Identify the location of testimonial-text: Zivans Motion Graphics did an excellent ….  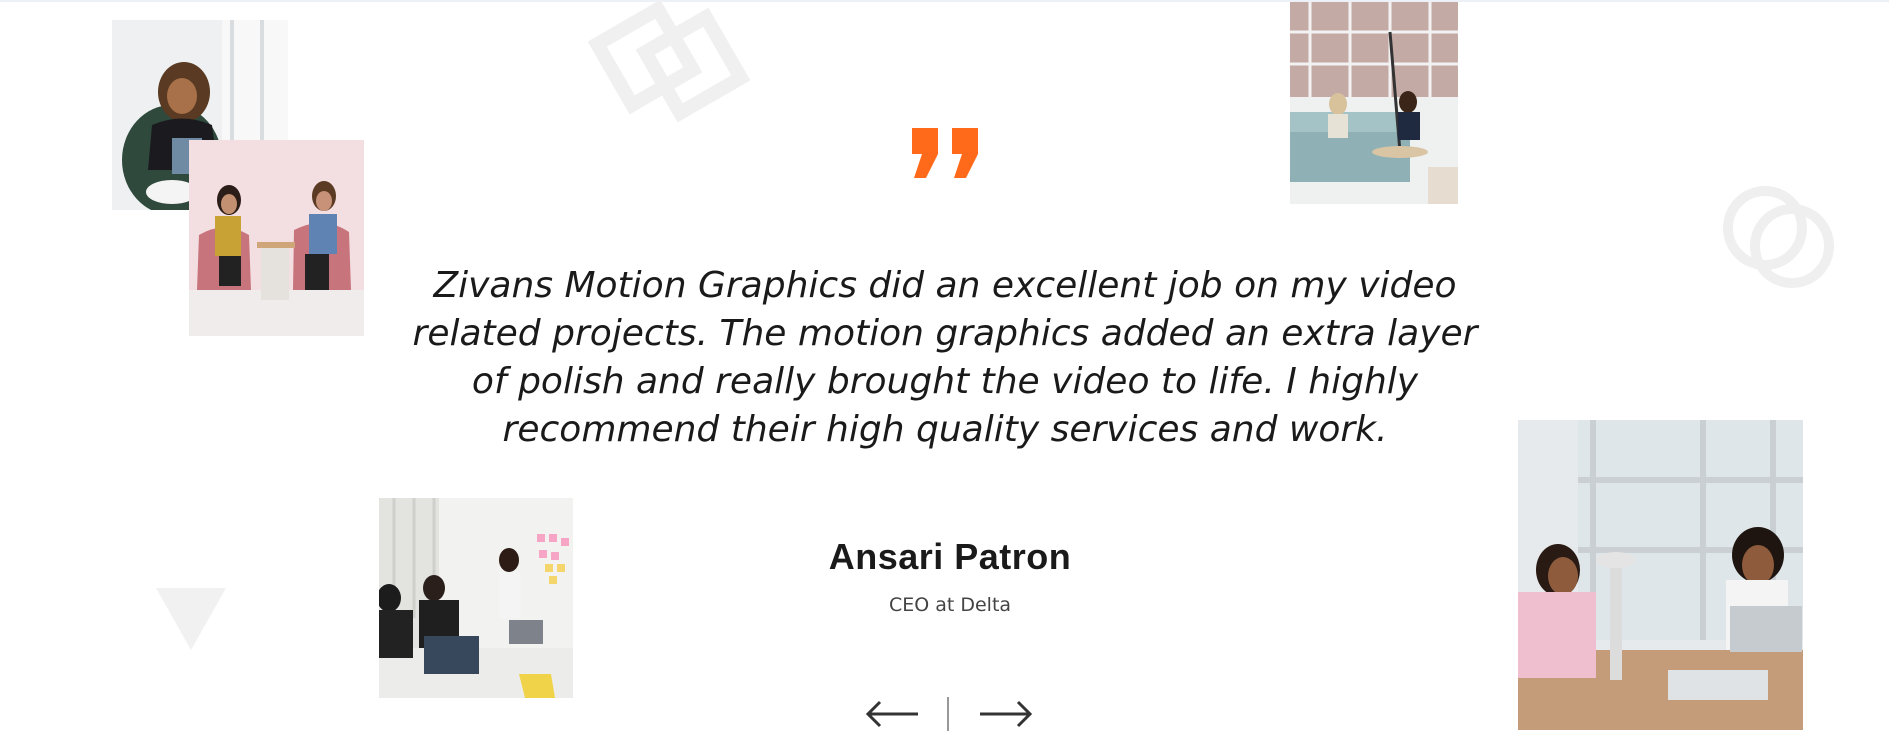
(945, 357).